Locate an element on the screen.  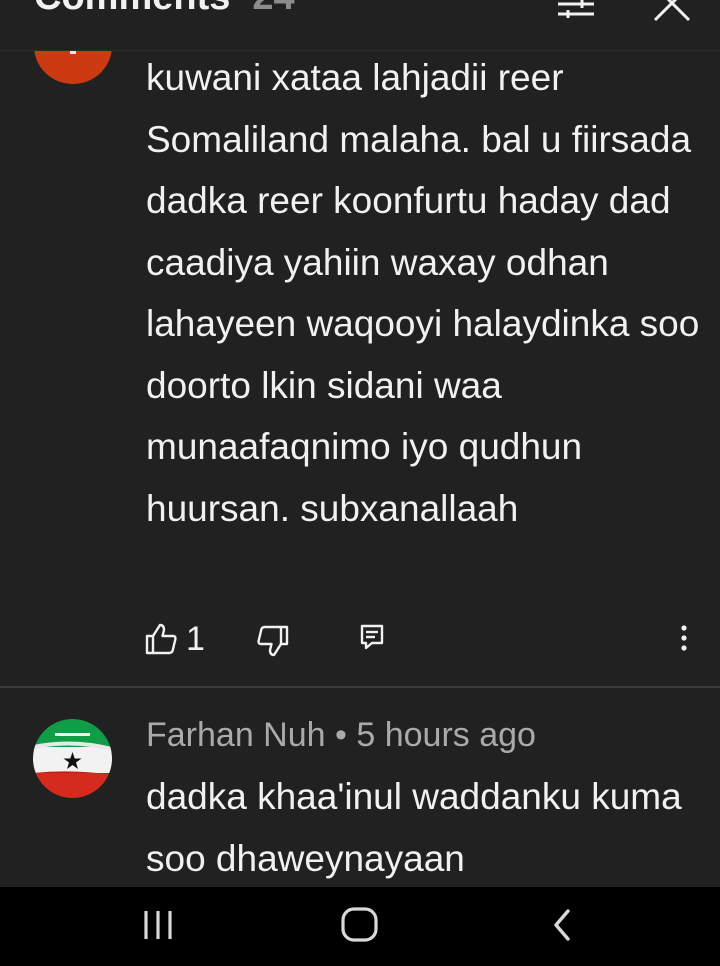
back-button is located at coordinates (563, 925).